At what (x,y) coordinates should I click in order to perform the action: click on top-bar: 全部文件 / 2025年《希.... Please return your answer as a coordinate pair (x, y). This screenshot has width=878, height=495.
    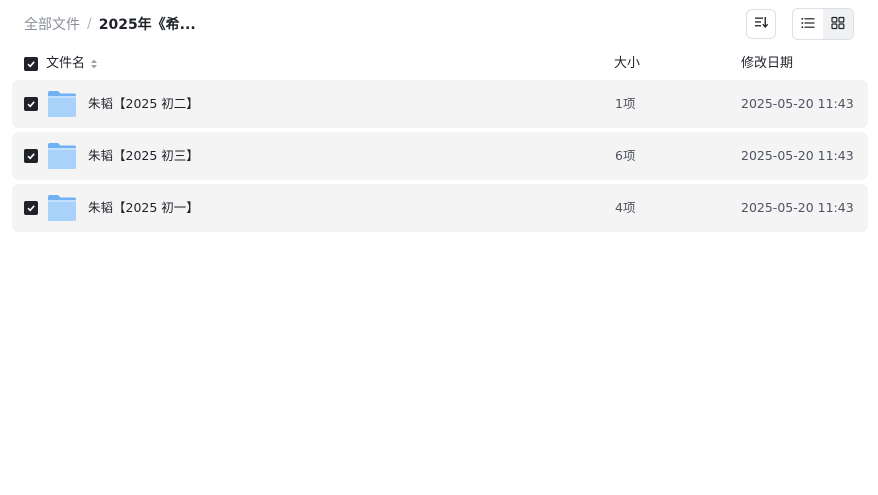
    Looking at the image, I should click on (439, 24).